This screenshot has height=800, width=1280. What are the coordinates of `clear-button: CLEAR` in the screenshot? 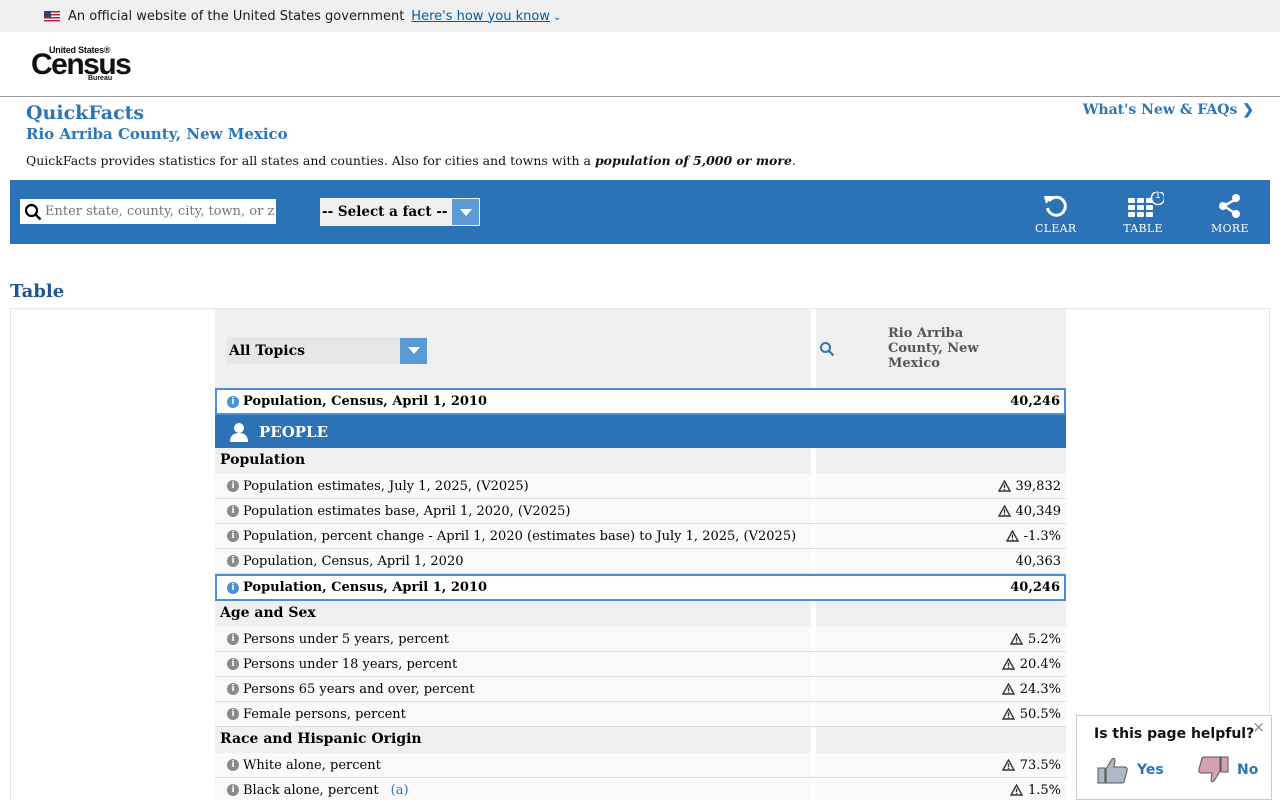 It's located at (1055, 213).